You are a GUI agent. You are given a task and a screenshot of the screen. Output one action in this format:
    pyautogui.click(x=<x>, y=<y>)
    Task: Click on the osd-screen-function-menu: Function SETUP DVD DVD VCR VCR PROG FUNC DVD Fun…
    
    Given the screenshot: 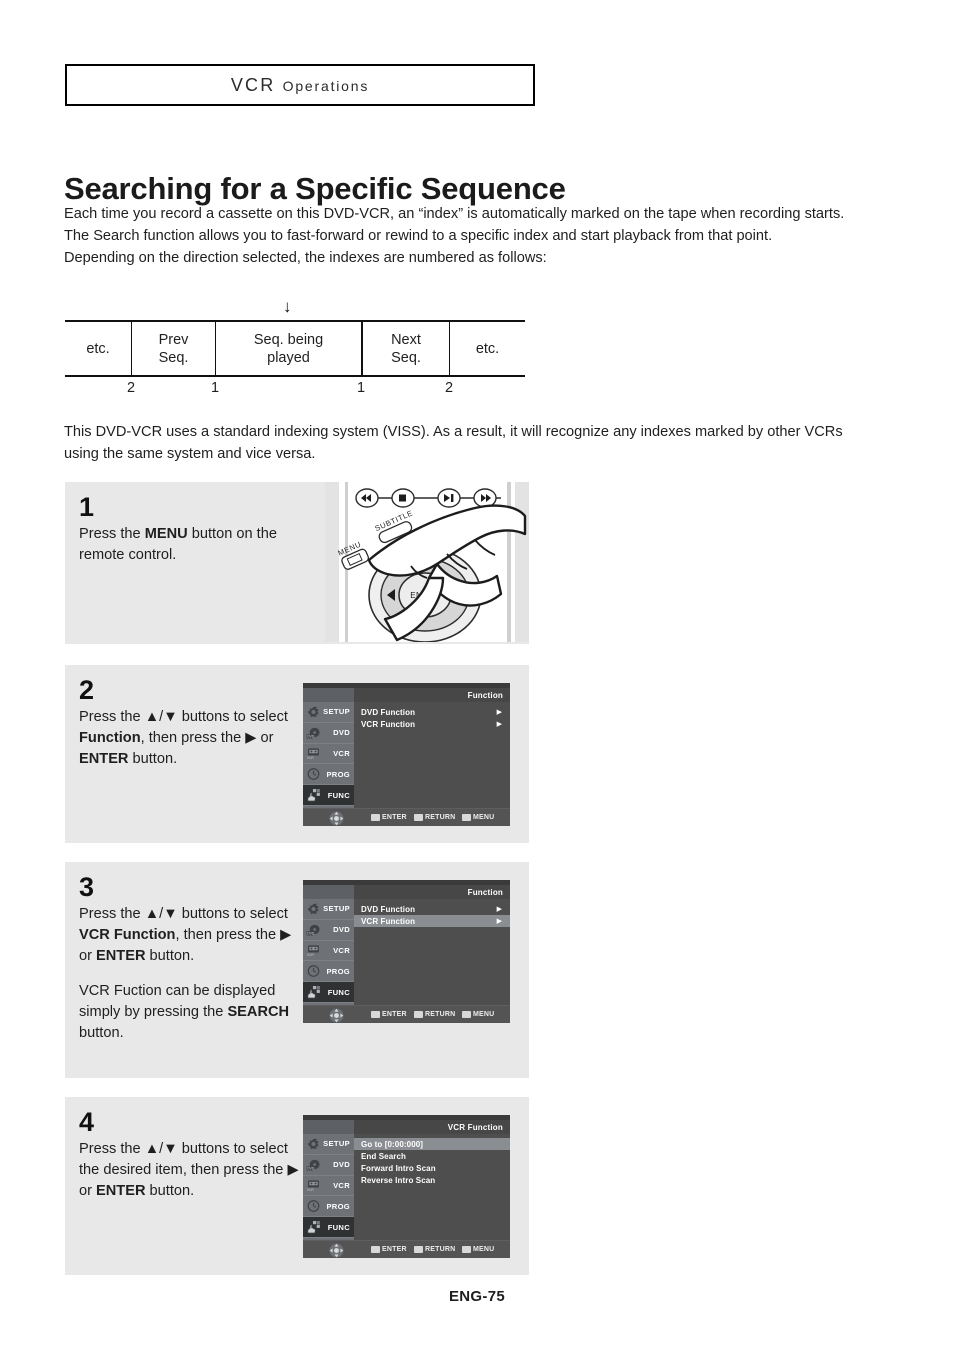 What is the action you would take?
    pyautogui.click(x=406, y=754)
    